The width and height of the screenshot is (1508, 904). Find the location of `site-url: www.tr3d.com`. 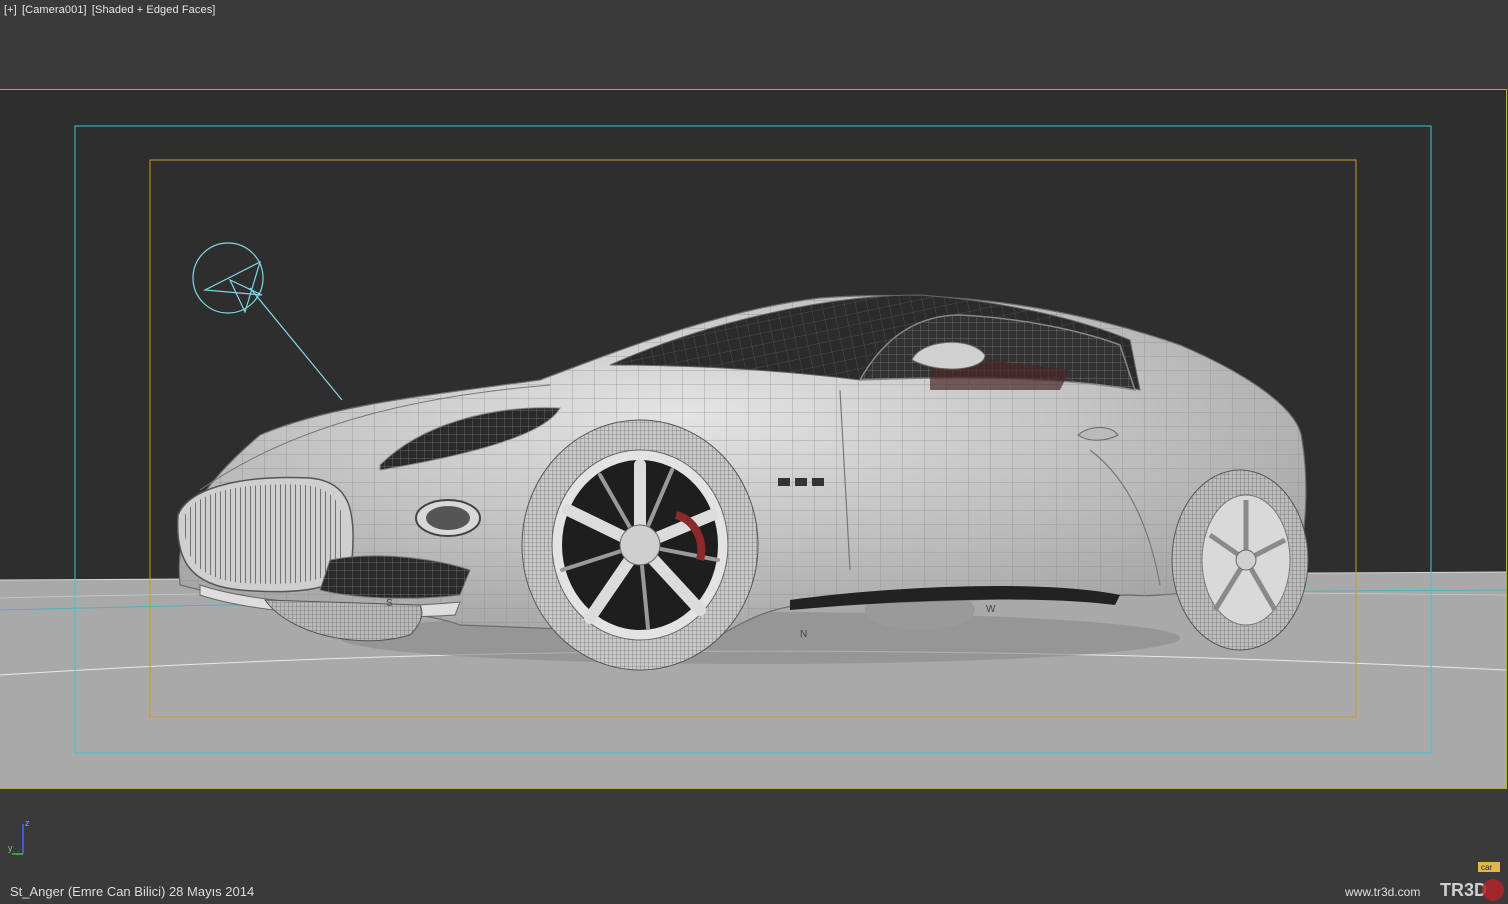

site-url: www.tr3d.com is located at coordinates (1383, 892).